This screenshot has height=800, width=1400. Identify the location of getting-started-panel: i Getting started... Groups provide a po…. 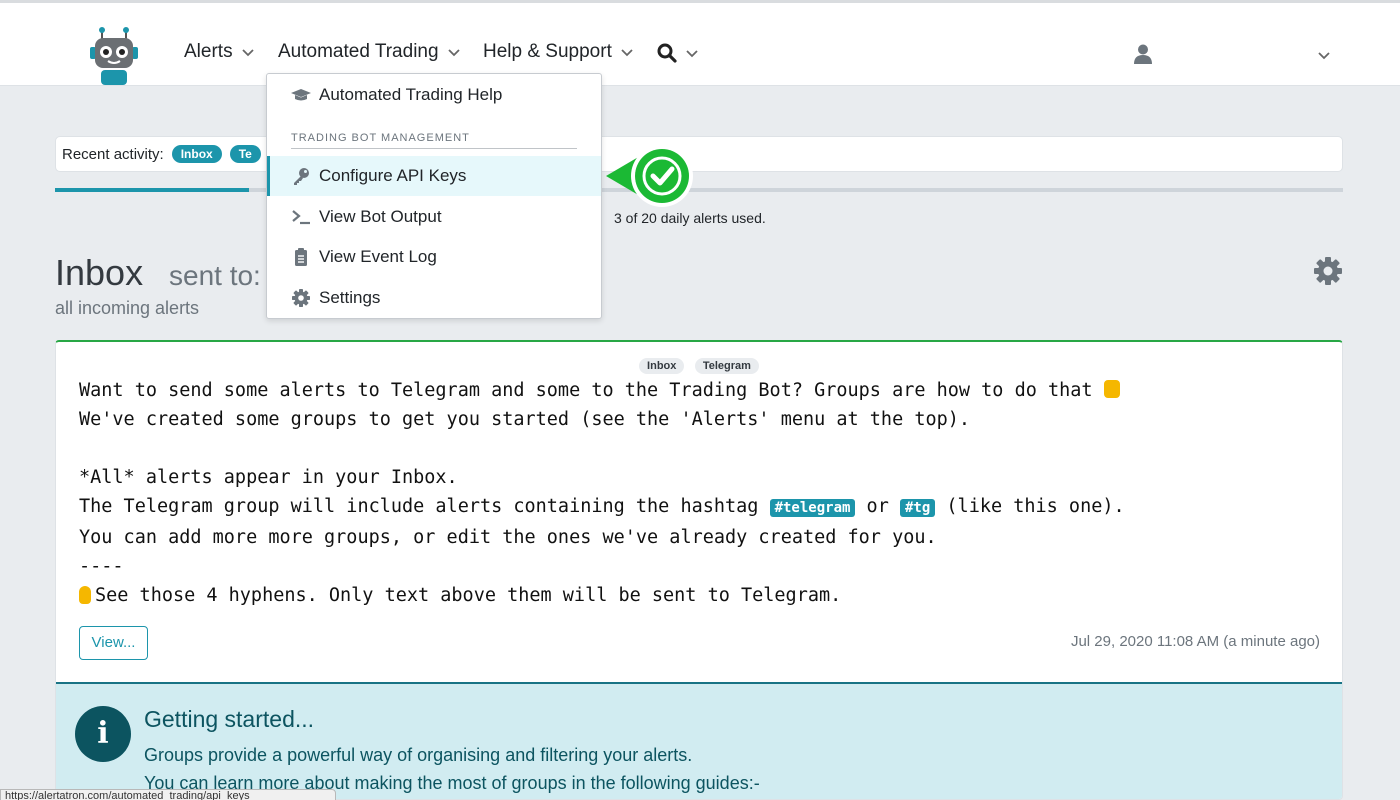
(699, 740).